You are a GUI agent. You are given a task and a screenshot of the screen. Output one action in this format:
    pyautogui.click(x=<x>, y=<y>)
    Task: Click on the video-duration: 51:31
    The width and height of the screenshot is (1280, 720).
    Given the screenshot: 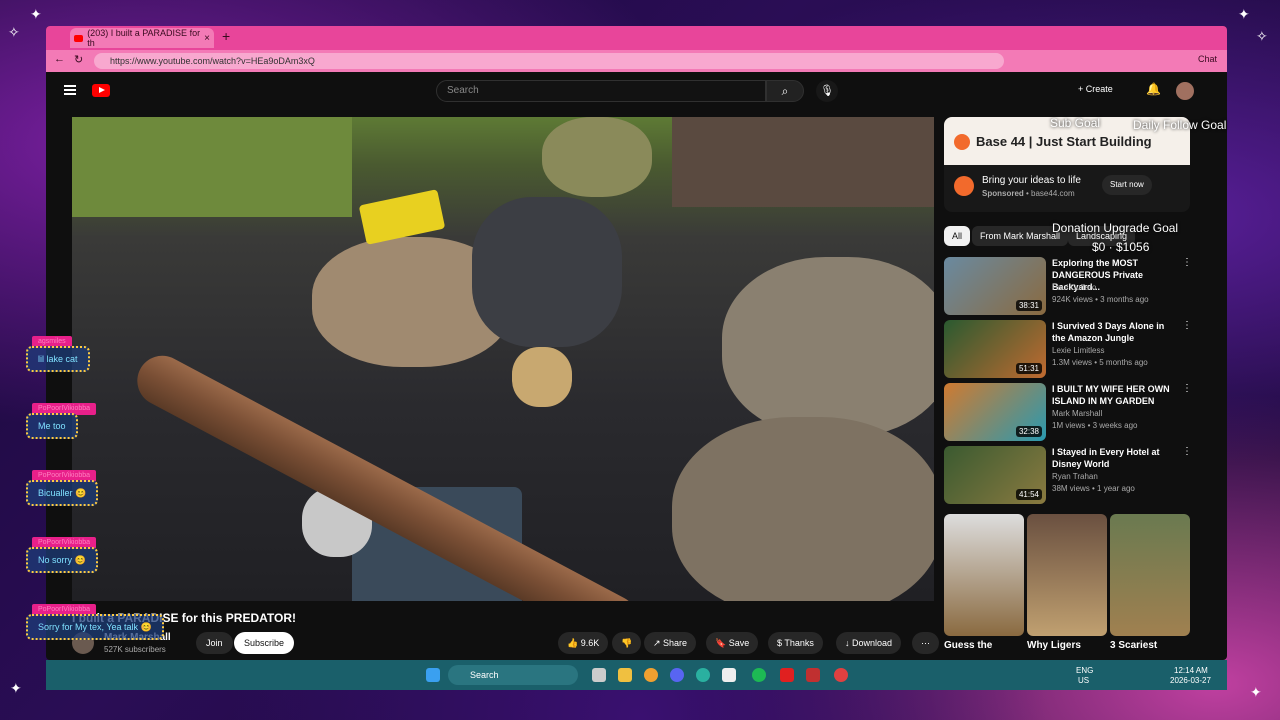 What is the action you would take?
    pyautogui.click(x=1028, y=368)
    